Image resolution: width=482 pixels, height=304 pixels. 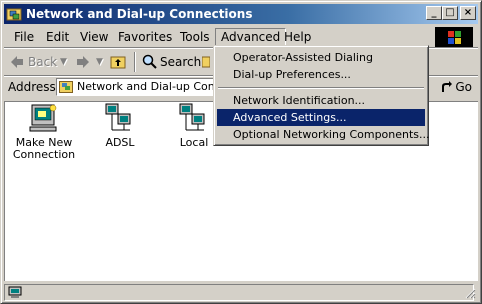 I want to click on menu-item-operator-assisted-dialing: Operator-Assisted Dialing, so click(x=321, y=57).